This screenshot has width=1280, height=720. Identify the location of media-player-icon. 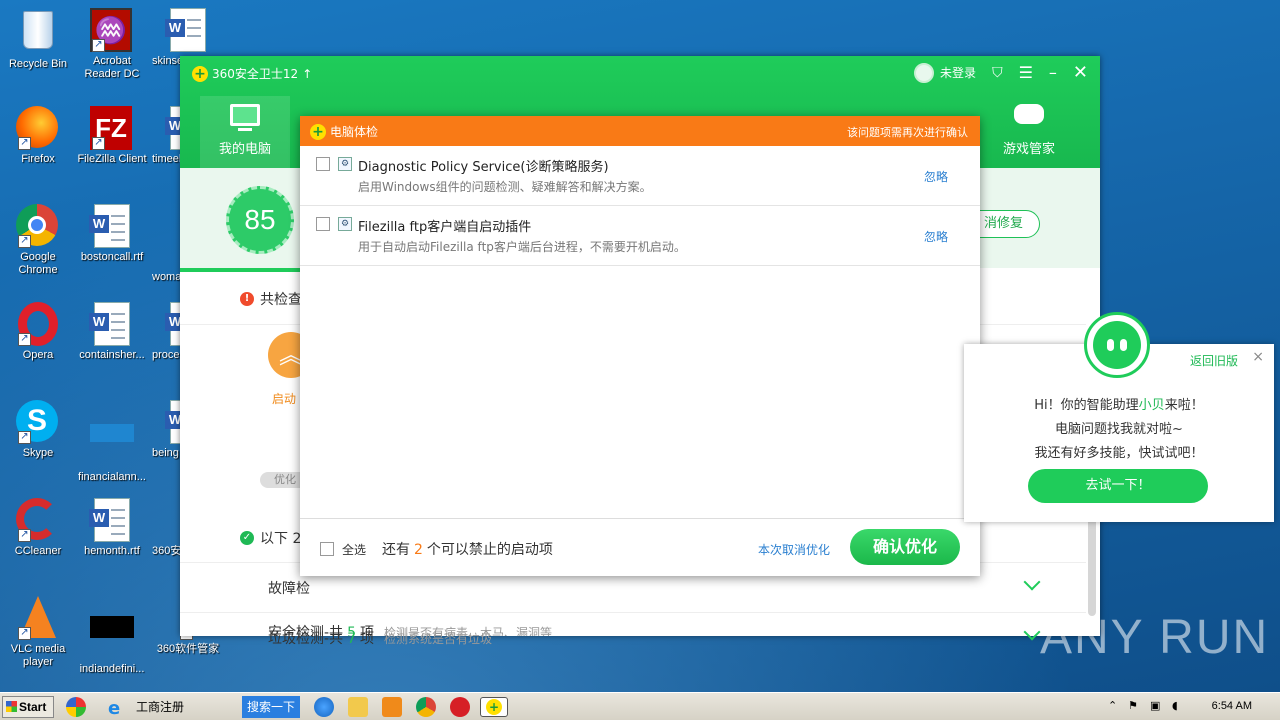
(392, 707).